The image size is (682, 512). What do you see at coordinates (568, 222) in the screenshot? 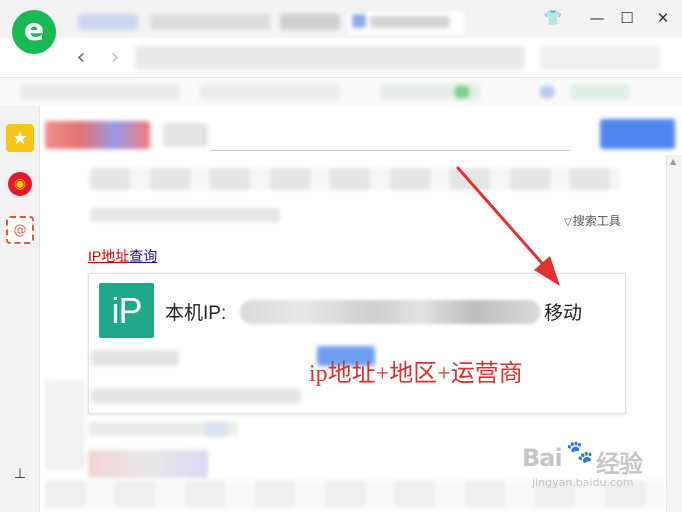
I see `filter-icon: ▽` at bounding box center [568, 222].